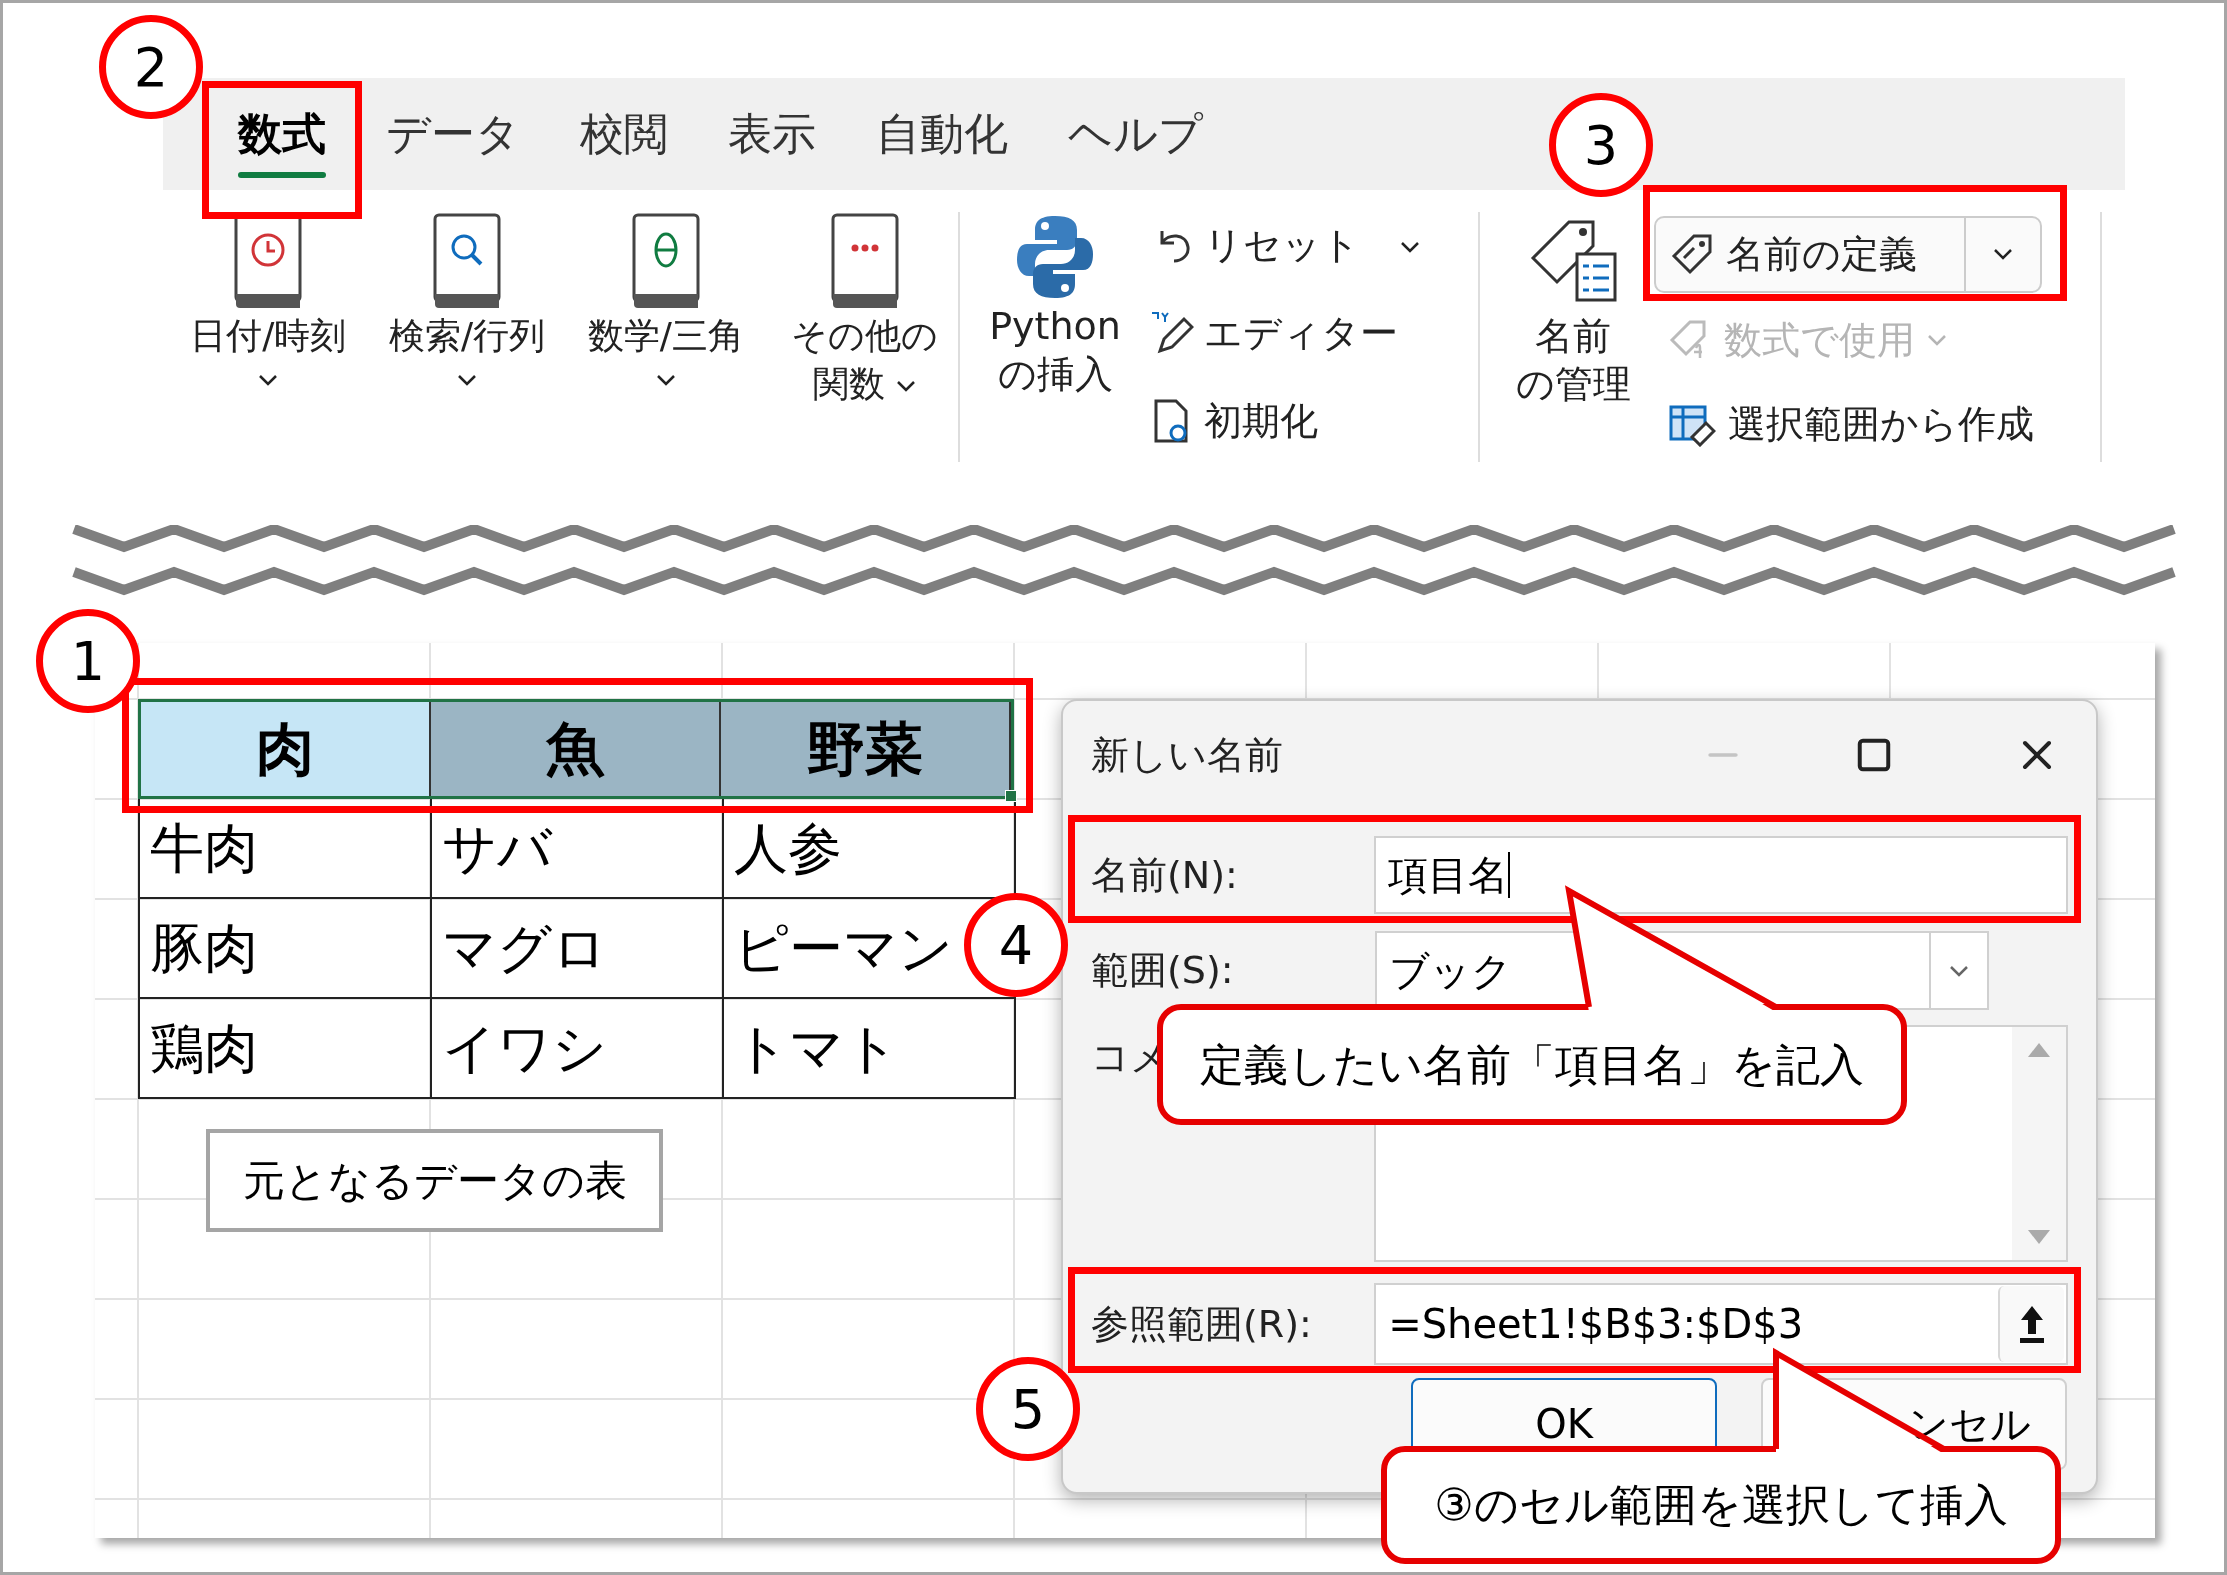 The height and width of the screenshot is (1575, 2227). I want to click on ribbon-tab: 表示, so click(772, 134).